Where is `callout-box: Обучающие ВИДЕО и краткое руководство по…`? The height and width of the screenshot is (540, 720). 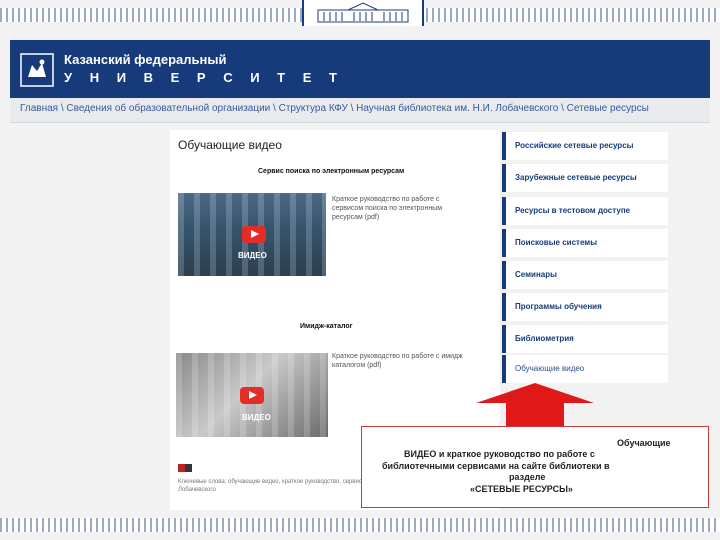 callout-box: Обучающие ВИДЕО и краткое руководство по… is located at coordinates (535, 467).